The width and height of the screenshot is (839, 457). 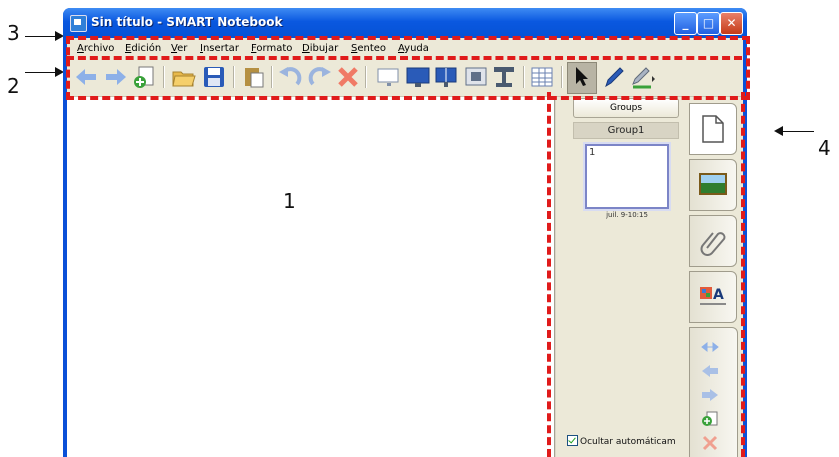 What do you see at coordinates (13, 33) in the screenshot?
I see `annotation-3: 3` at bounding box center [13, 33].